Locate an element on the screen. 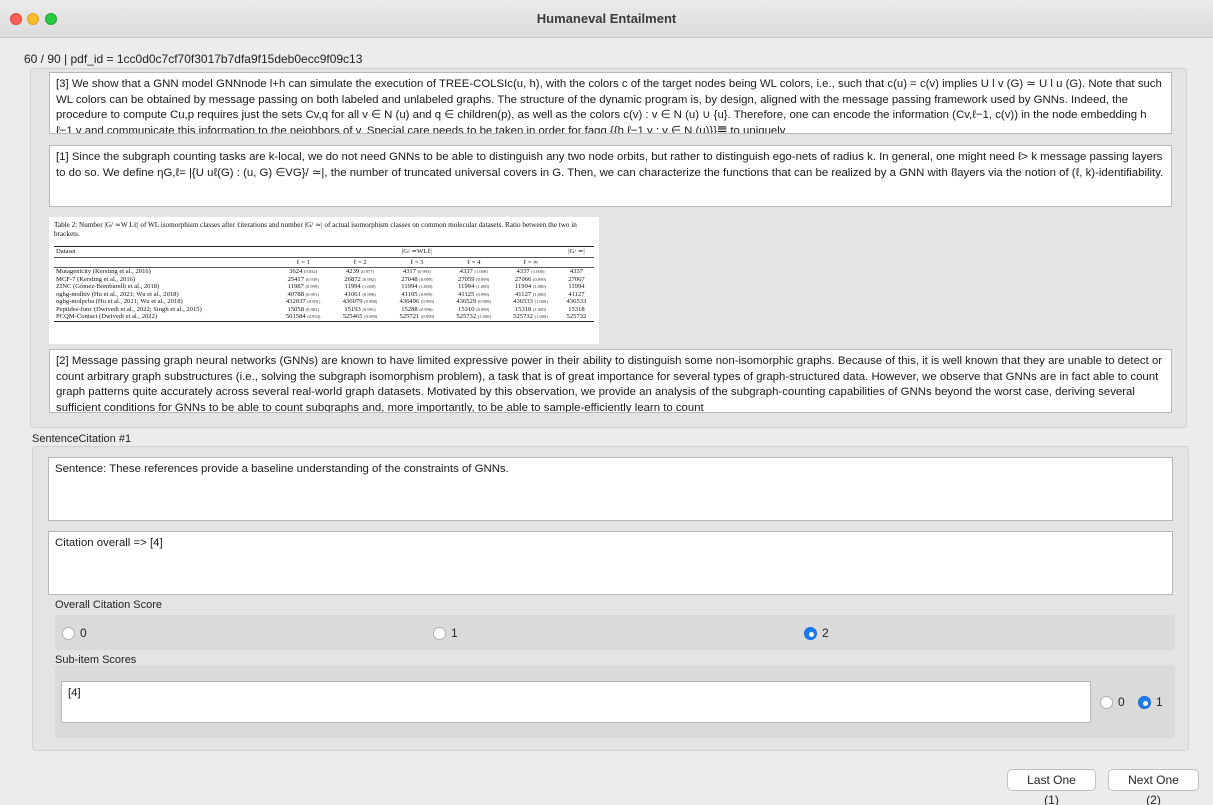 The image size is (1213, 805). overall-score-option-1: 1 is located at coordinates (445, 633).